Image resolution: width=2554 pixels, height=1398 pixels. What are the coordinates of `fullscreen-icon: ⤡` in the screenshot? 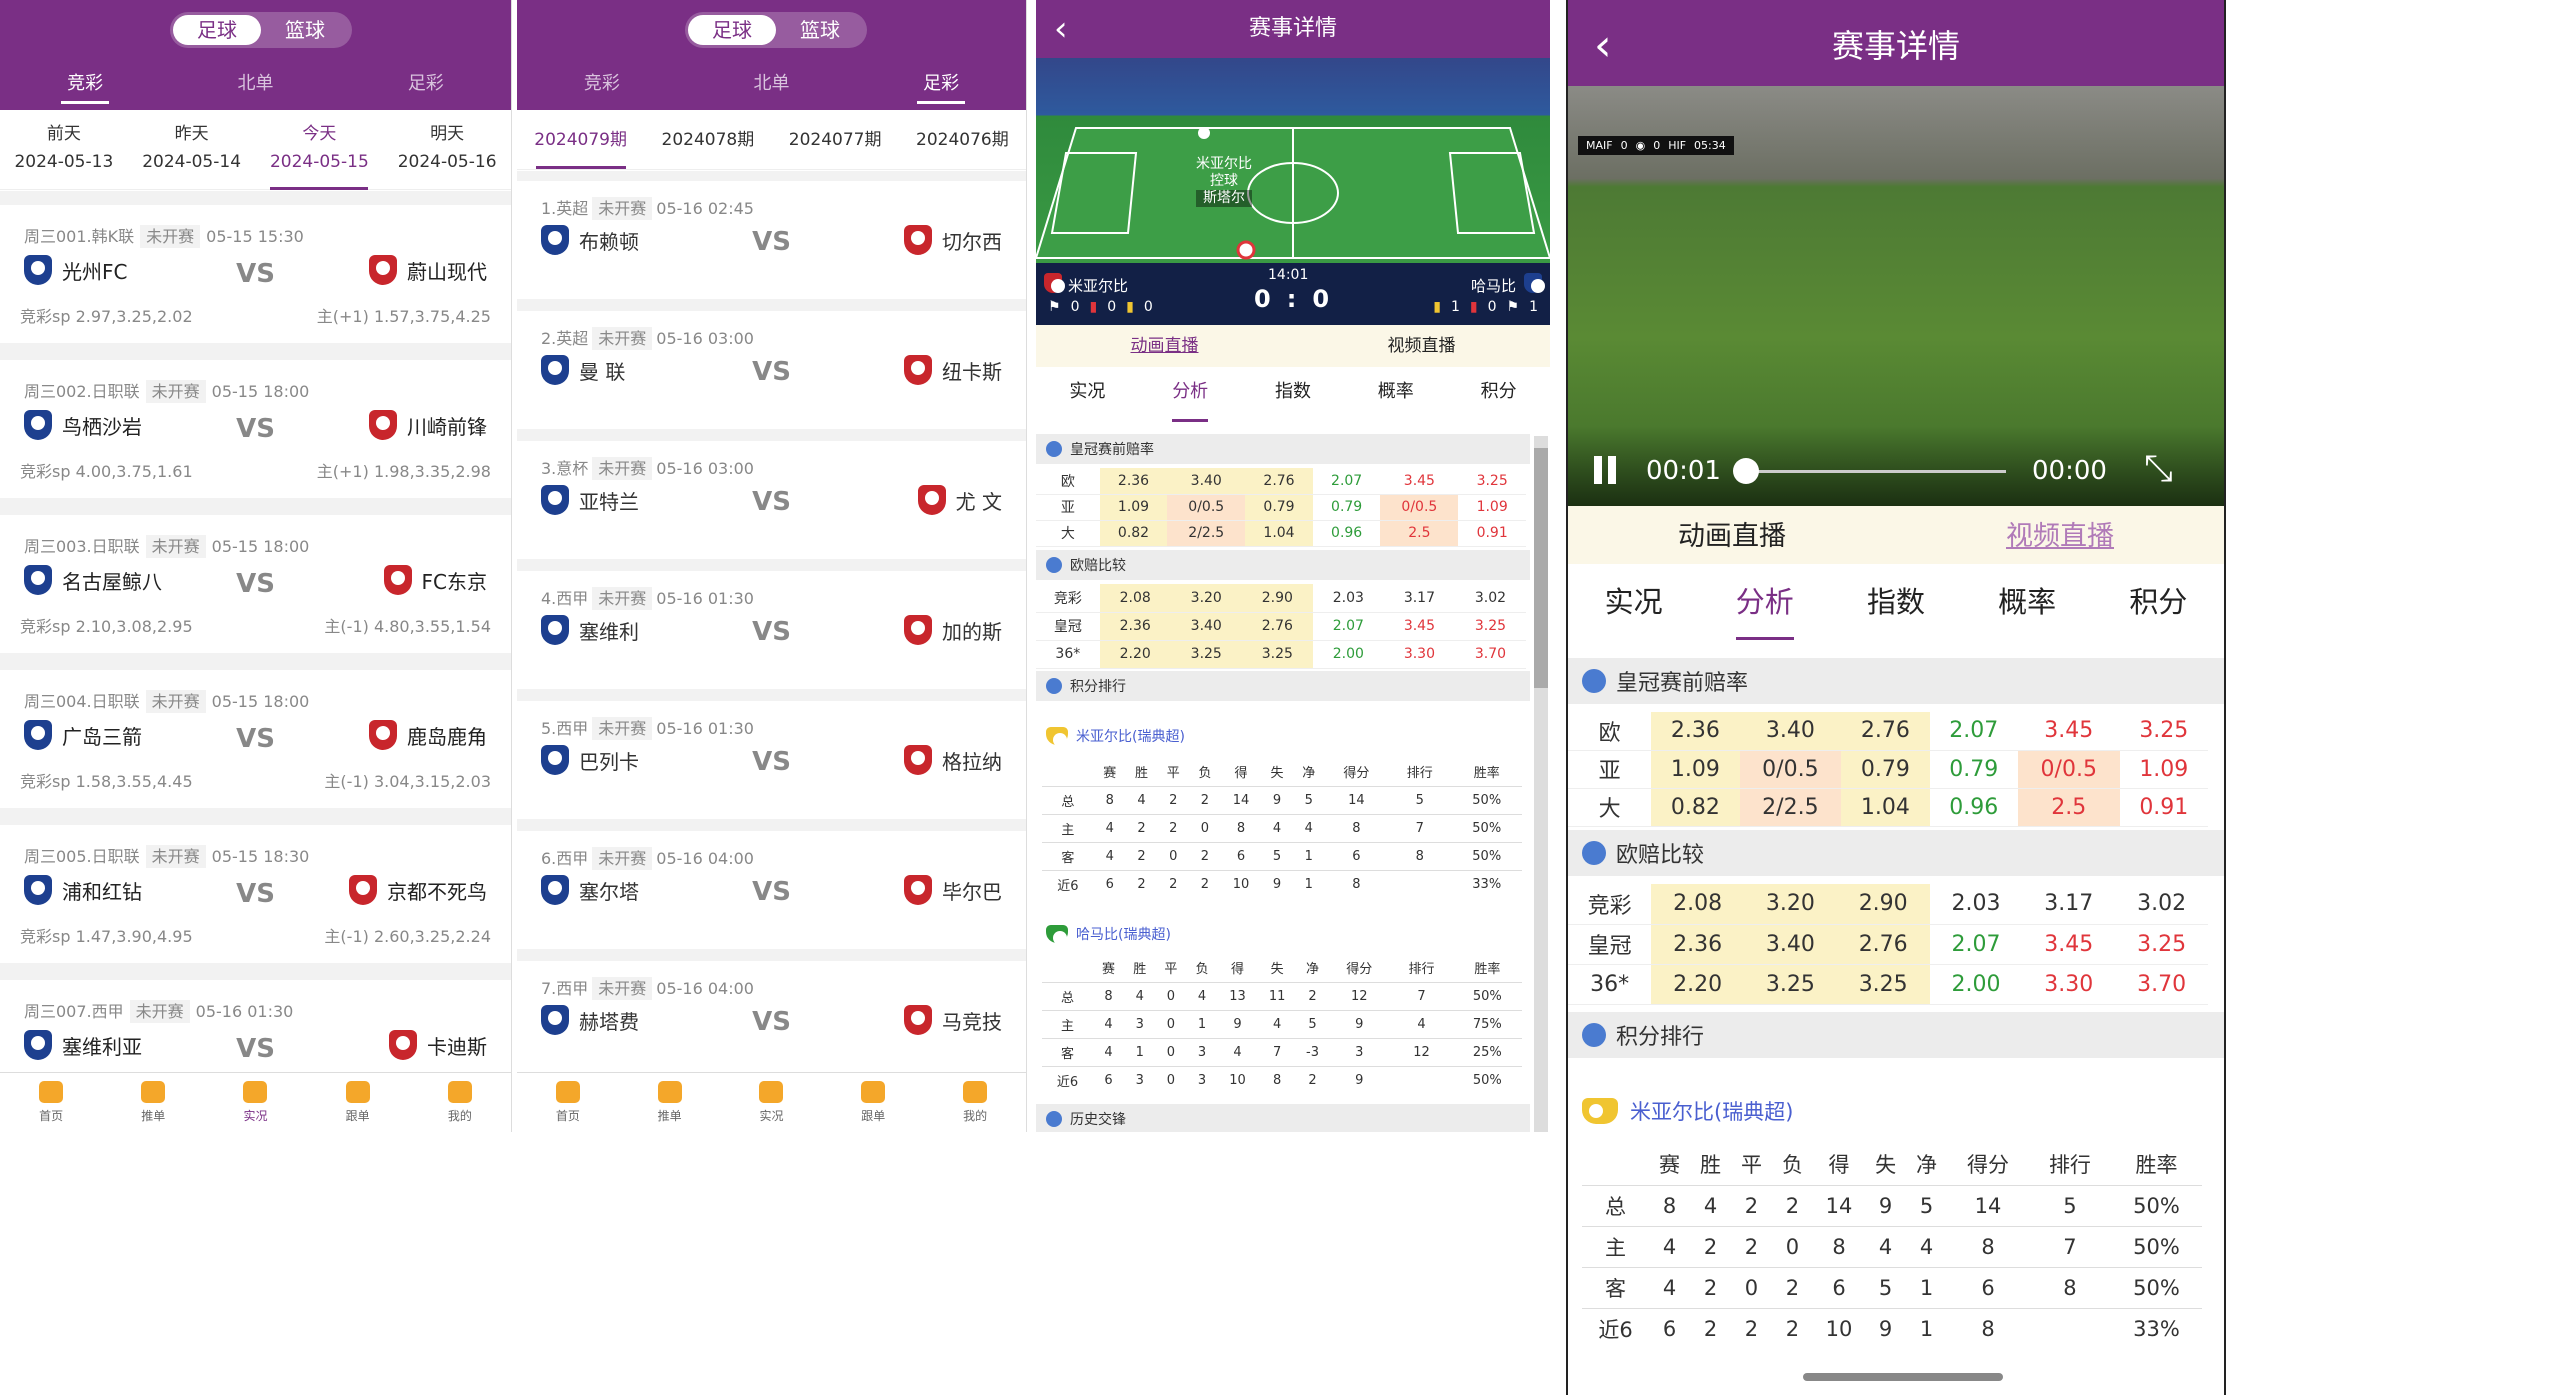 It's located at (2158, 469).